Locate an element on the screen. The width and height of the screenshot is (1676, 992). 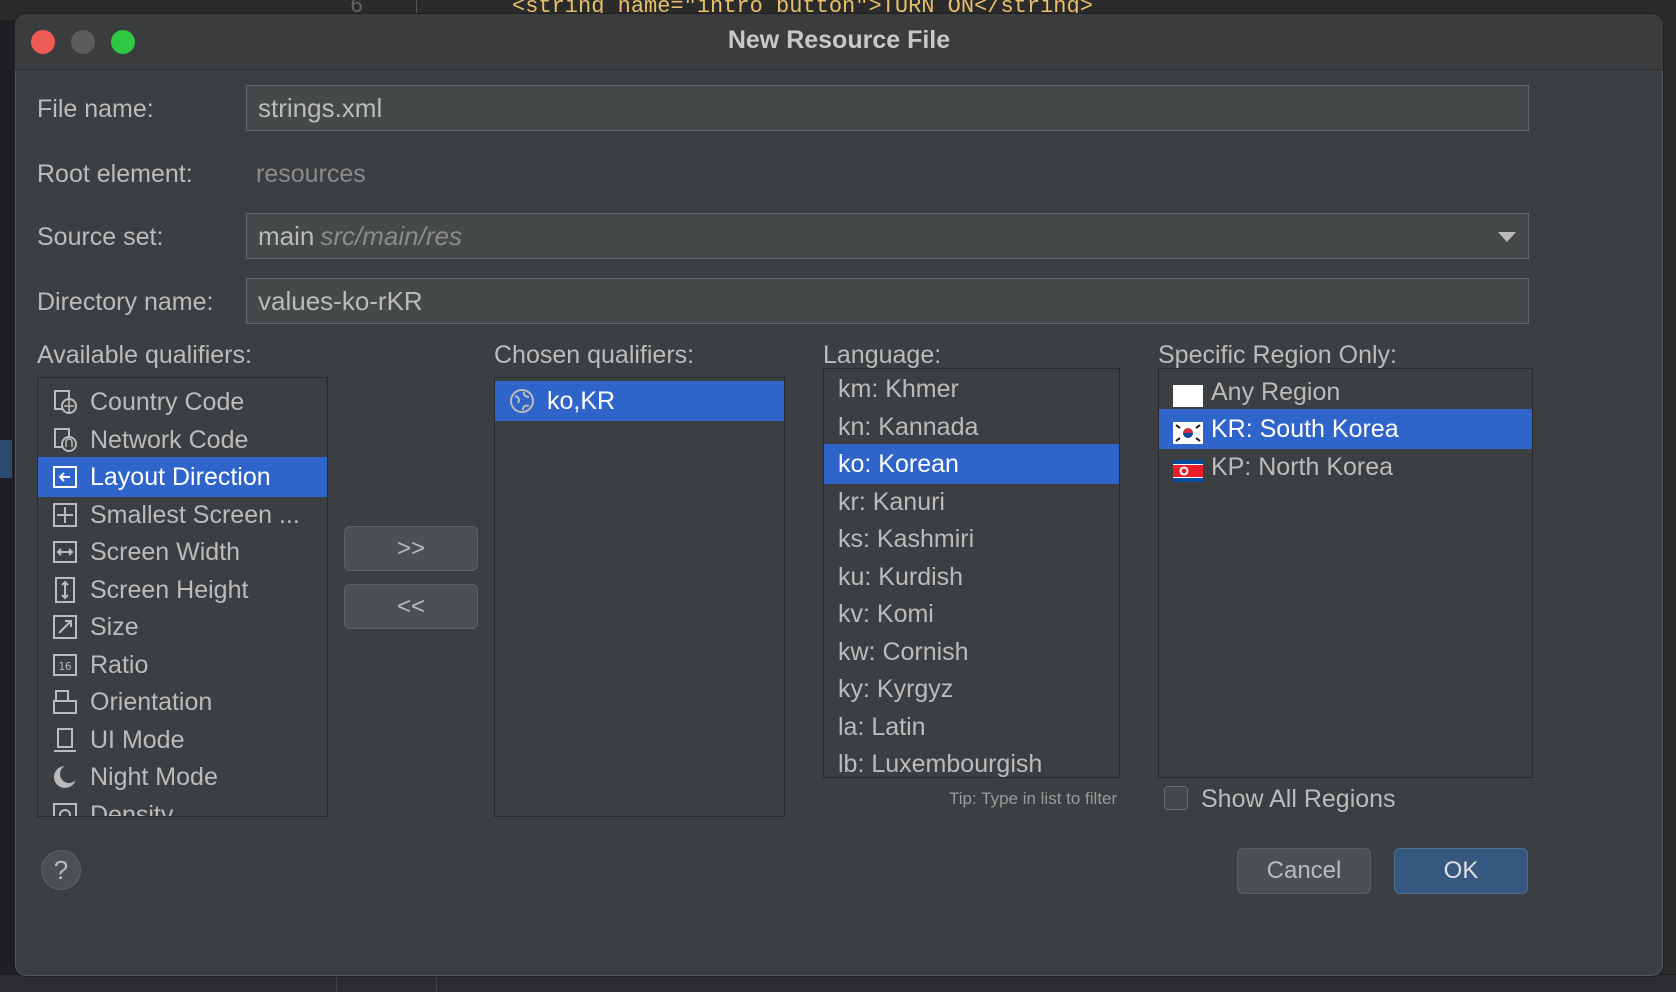
night-mode-icon is located at coordinates (65, 777).